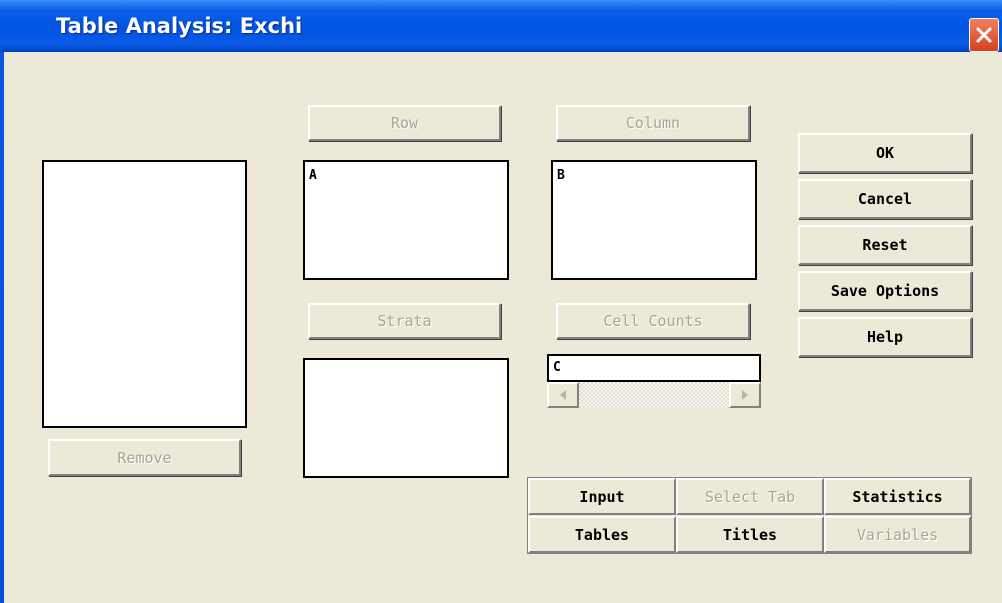 The width and height of the screenshot is (1002, 603). What do you see at coordinates (750, 496) in the screenshot?
I see `tab-select-tab: Select Tab` at bounding box center [750, 496].